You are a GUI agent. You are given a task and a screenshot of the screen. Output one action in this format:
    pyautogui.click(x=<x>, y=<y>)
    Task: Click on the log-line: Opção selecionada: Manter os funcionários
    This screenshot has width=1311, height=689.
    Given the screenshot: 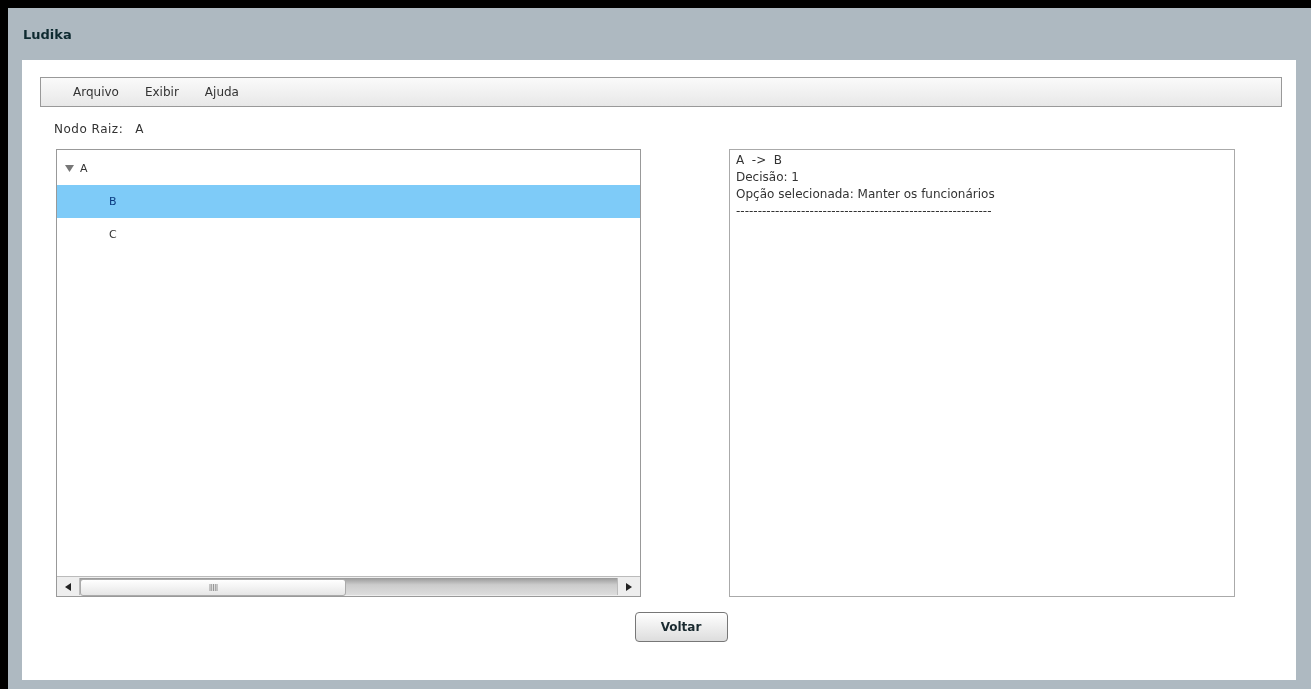 What is the action you would take?
    pyautogui.click(x=866, y=194)
    